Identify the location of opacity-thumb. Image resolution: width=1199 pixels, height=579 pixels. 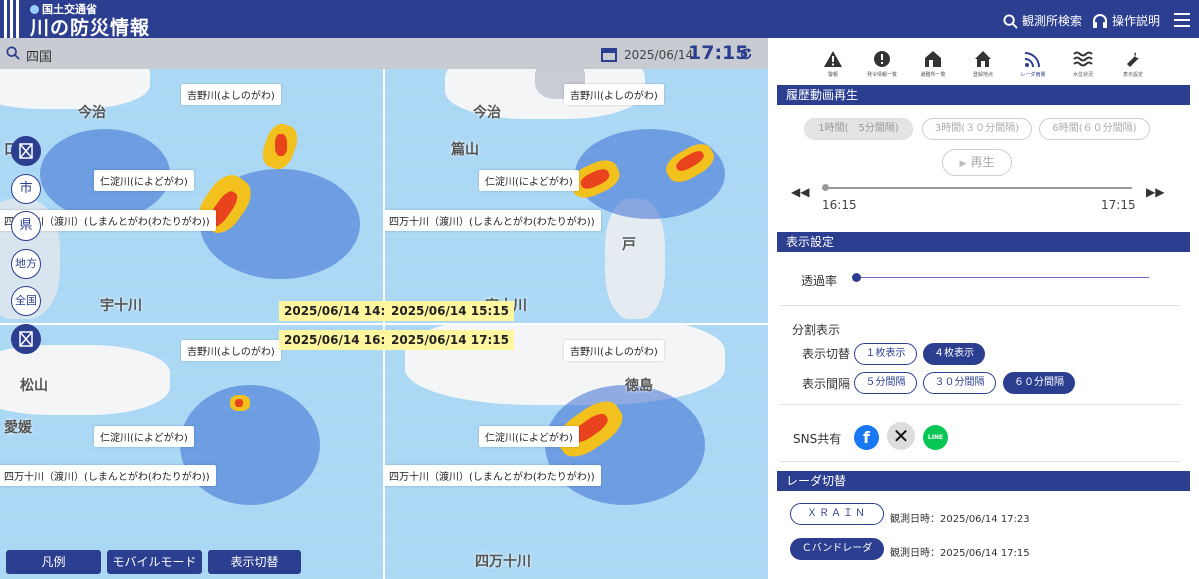
(856, 277).